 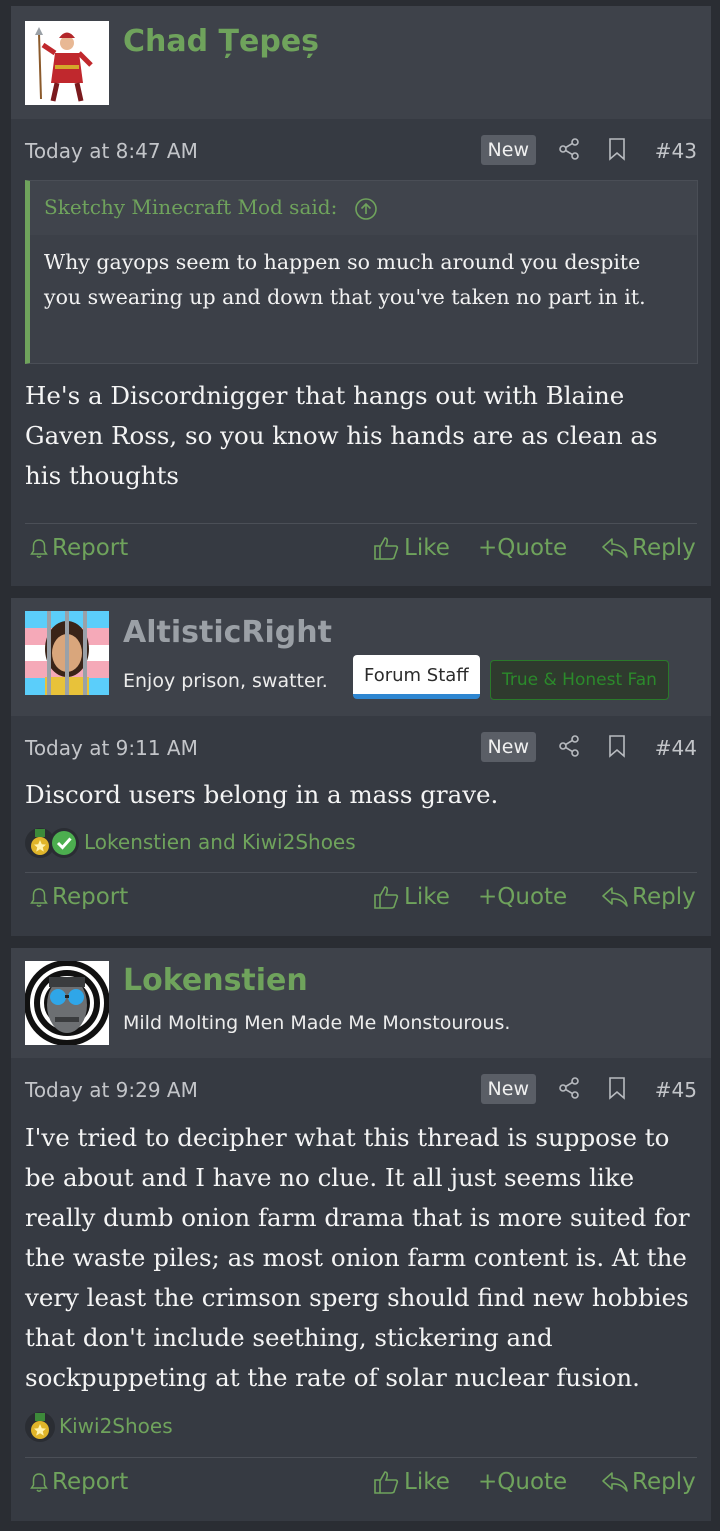 I want to click on post-number: #44, so click(x=676, y=748).